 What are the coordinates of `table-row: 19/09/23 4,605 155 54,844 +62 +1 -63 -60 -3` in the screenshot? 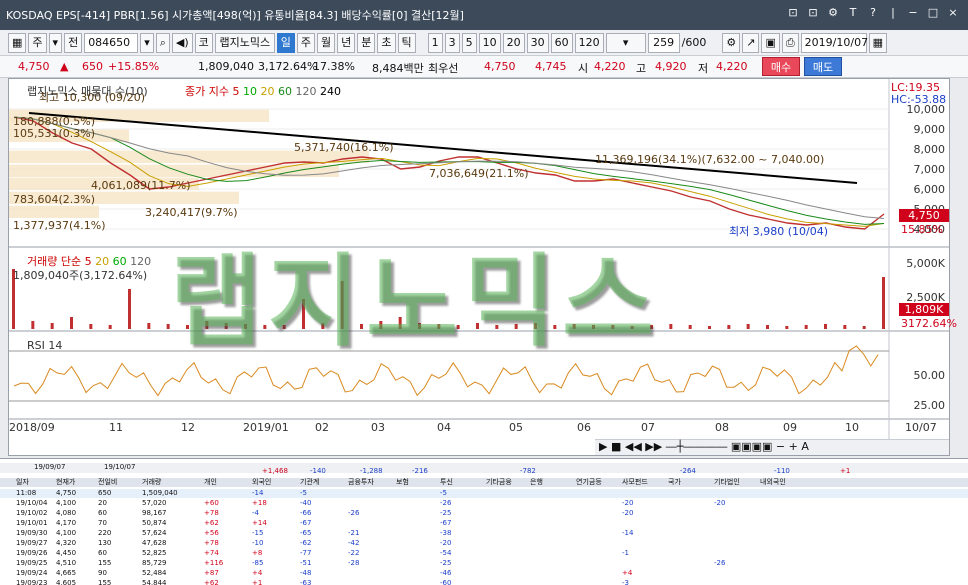 It's located at (484, 582).